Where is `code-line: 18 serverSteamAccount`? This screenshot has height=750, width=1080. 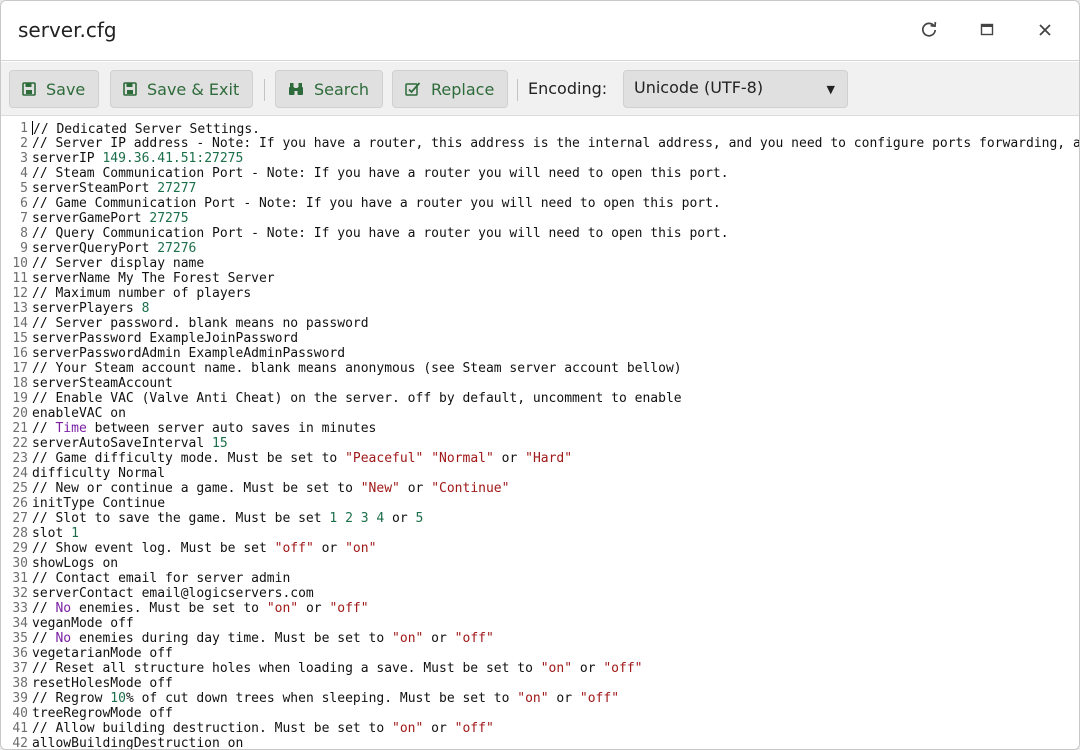
code-line: 18 serverSteamAccount is located at coordinates (540, 383).